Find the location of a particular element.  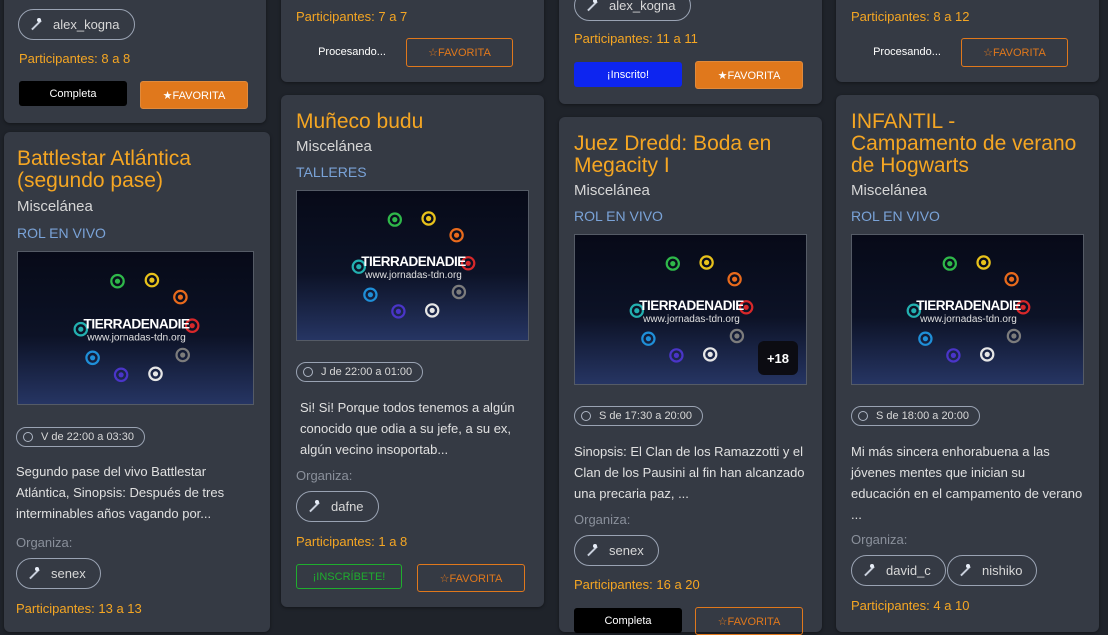

participants-count: Participantes: 1 a 8 is located at coordinates (352, 541).